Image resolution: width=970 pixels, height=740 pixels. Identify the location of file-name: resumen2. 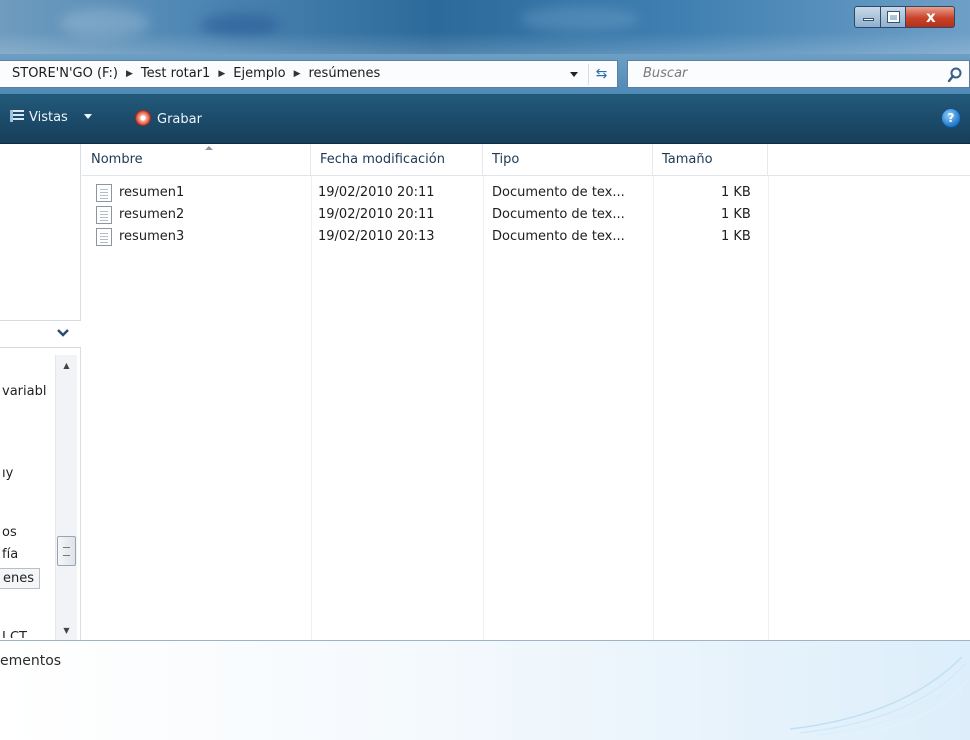
(152, 214).